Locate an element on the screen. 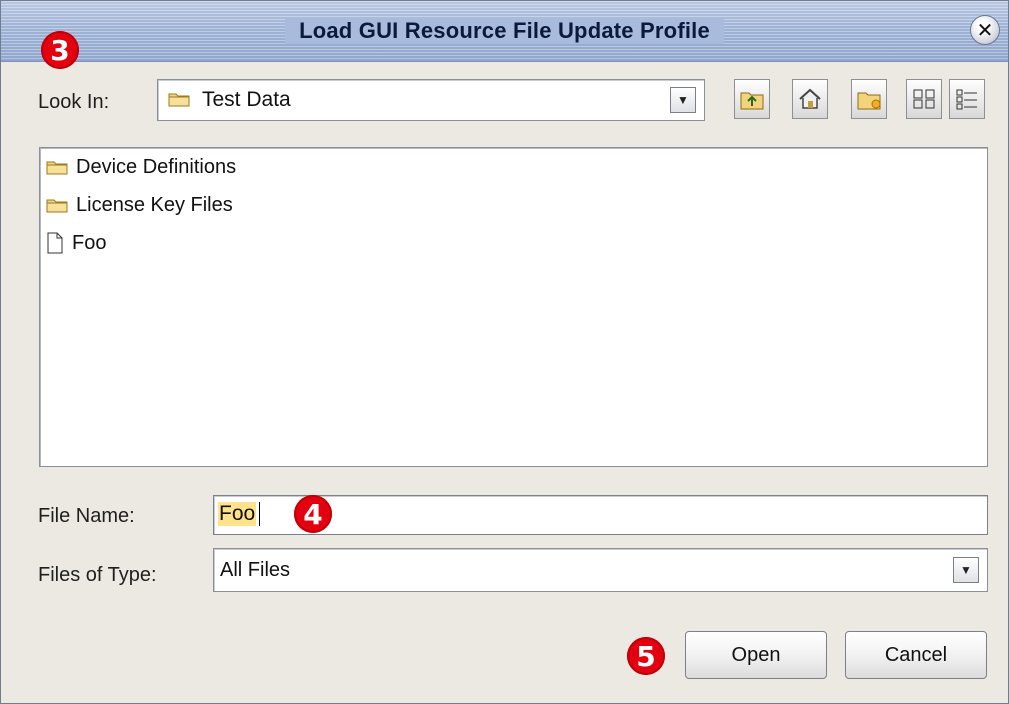  new-folder-button is located at coordinates (869, 99).